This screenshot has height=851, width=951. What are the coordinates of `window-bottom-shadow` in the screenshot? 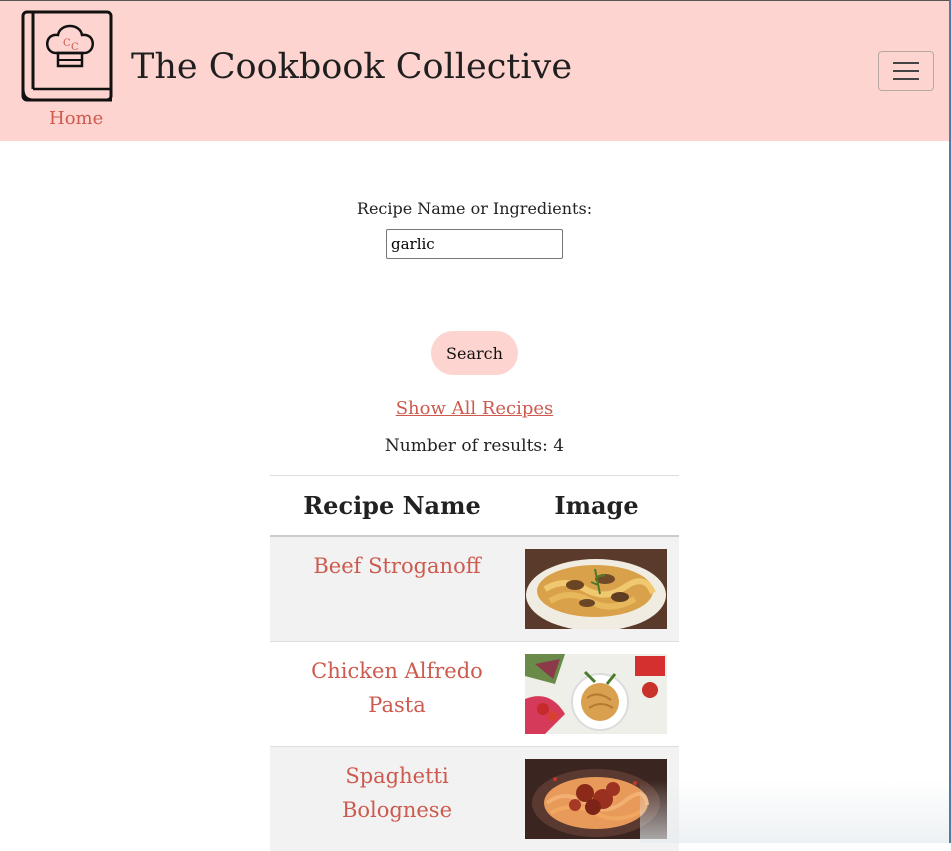 It's located at (795, 811).